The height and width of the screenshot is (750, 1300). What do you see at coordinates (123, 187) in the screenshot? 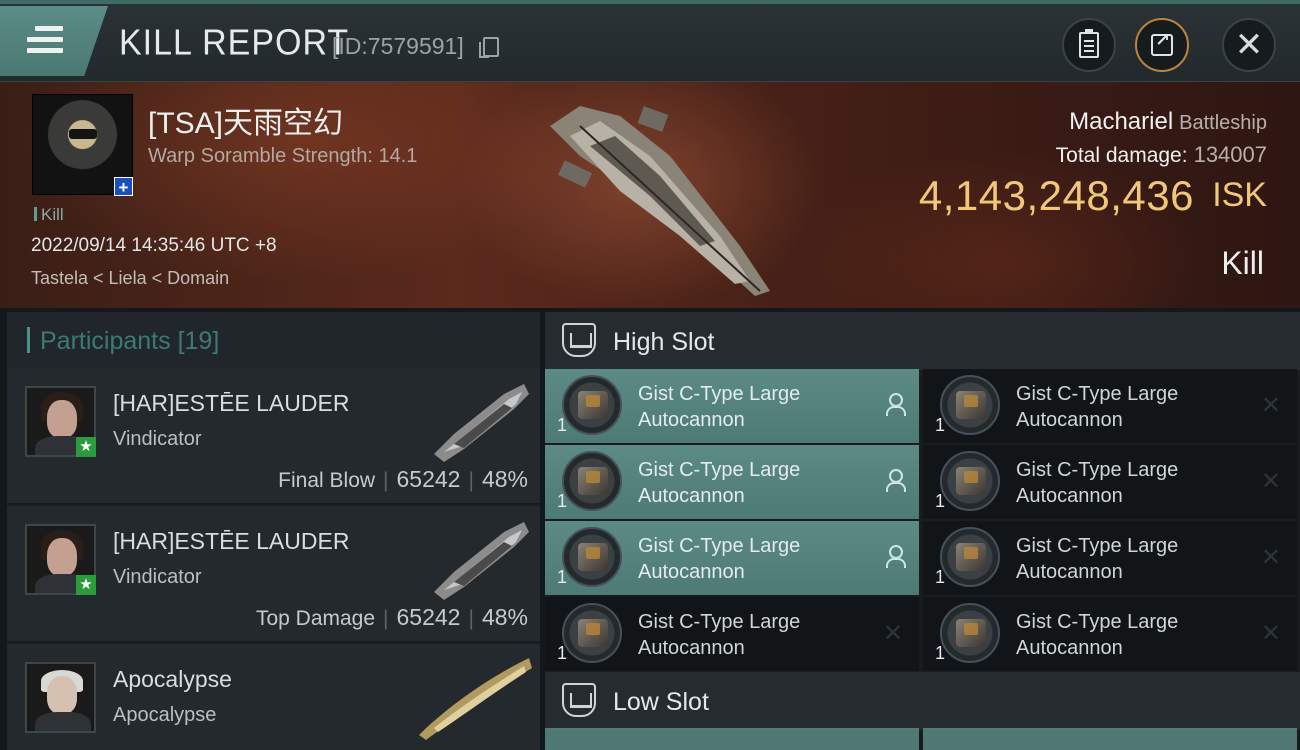
I see `plus-icon: +` at bounding box center [123, 187].